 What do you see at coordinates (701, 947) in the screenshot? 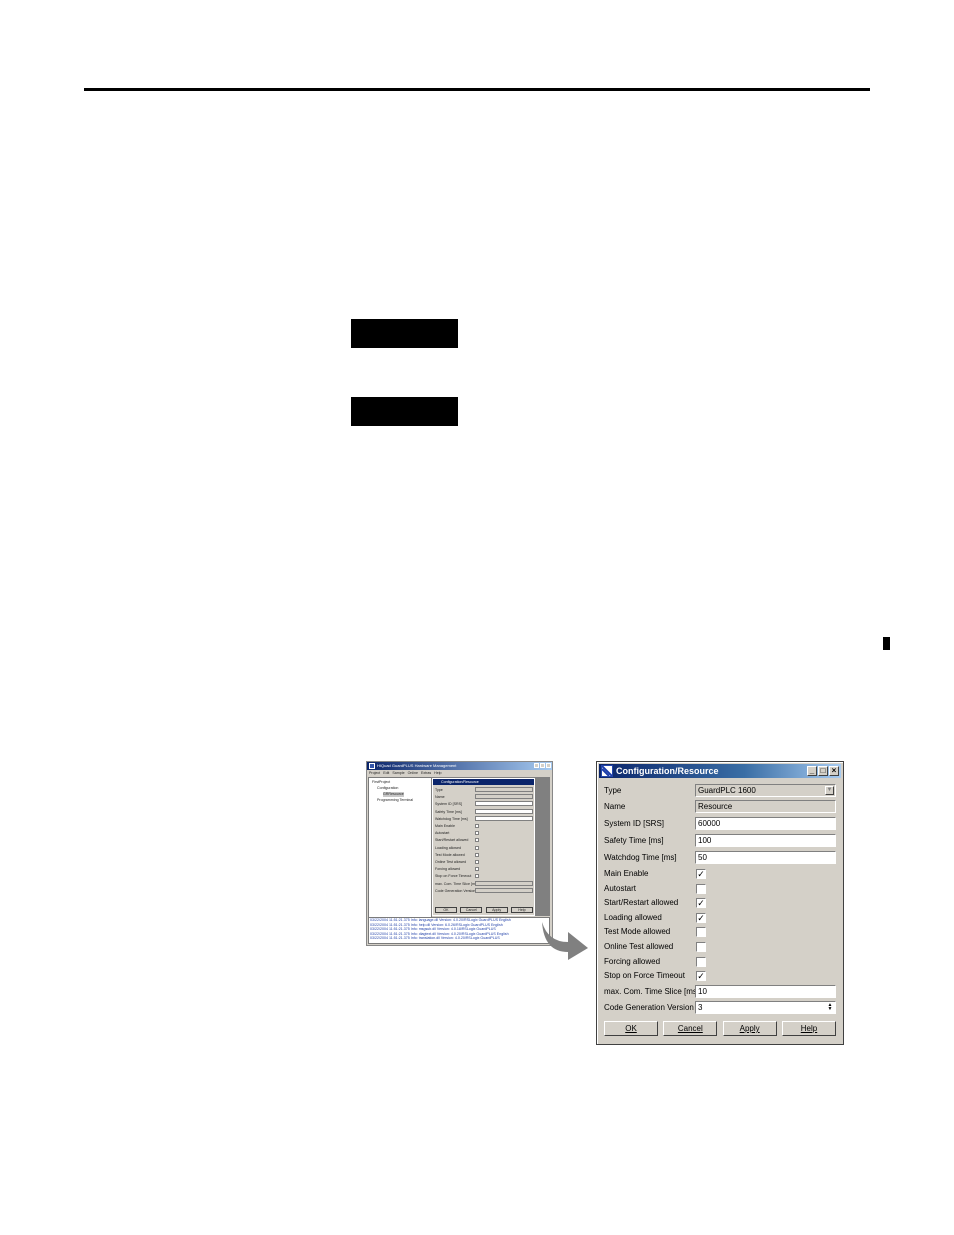
I see `online-test-allowed-checkbox` at bounding box center [701, 947].